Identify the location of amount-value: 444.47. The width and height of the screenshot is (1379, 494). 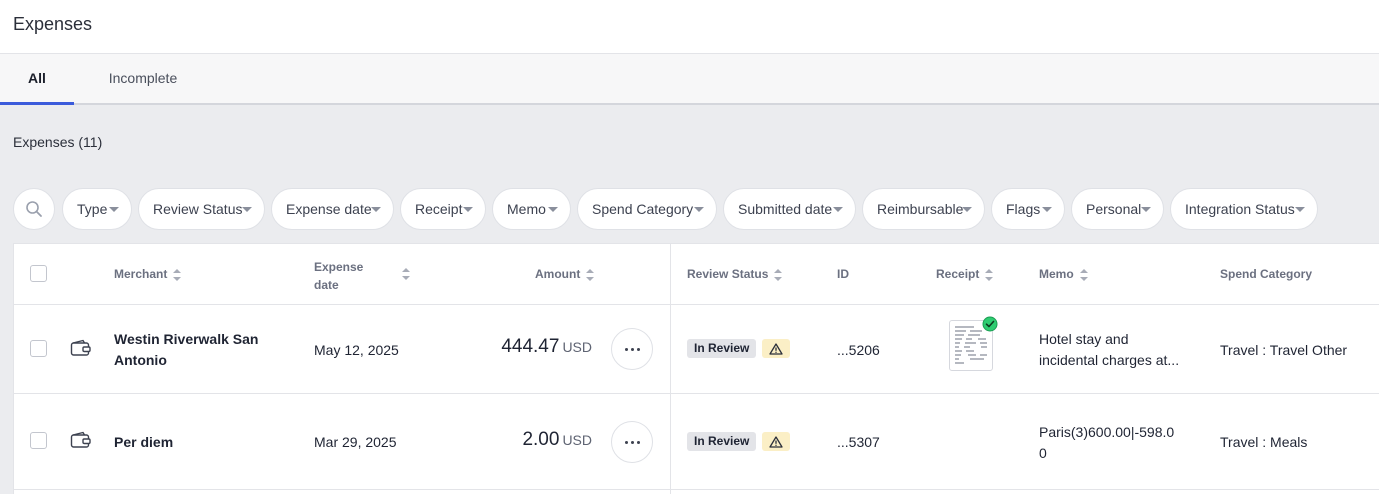
(530, 346).